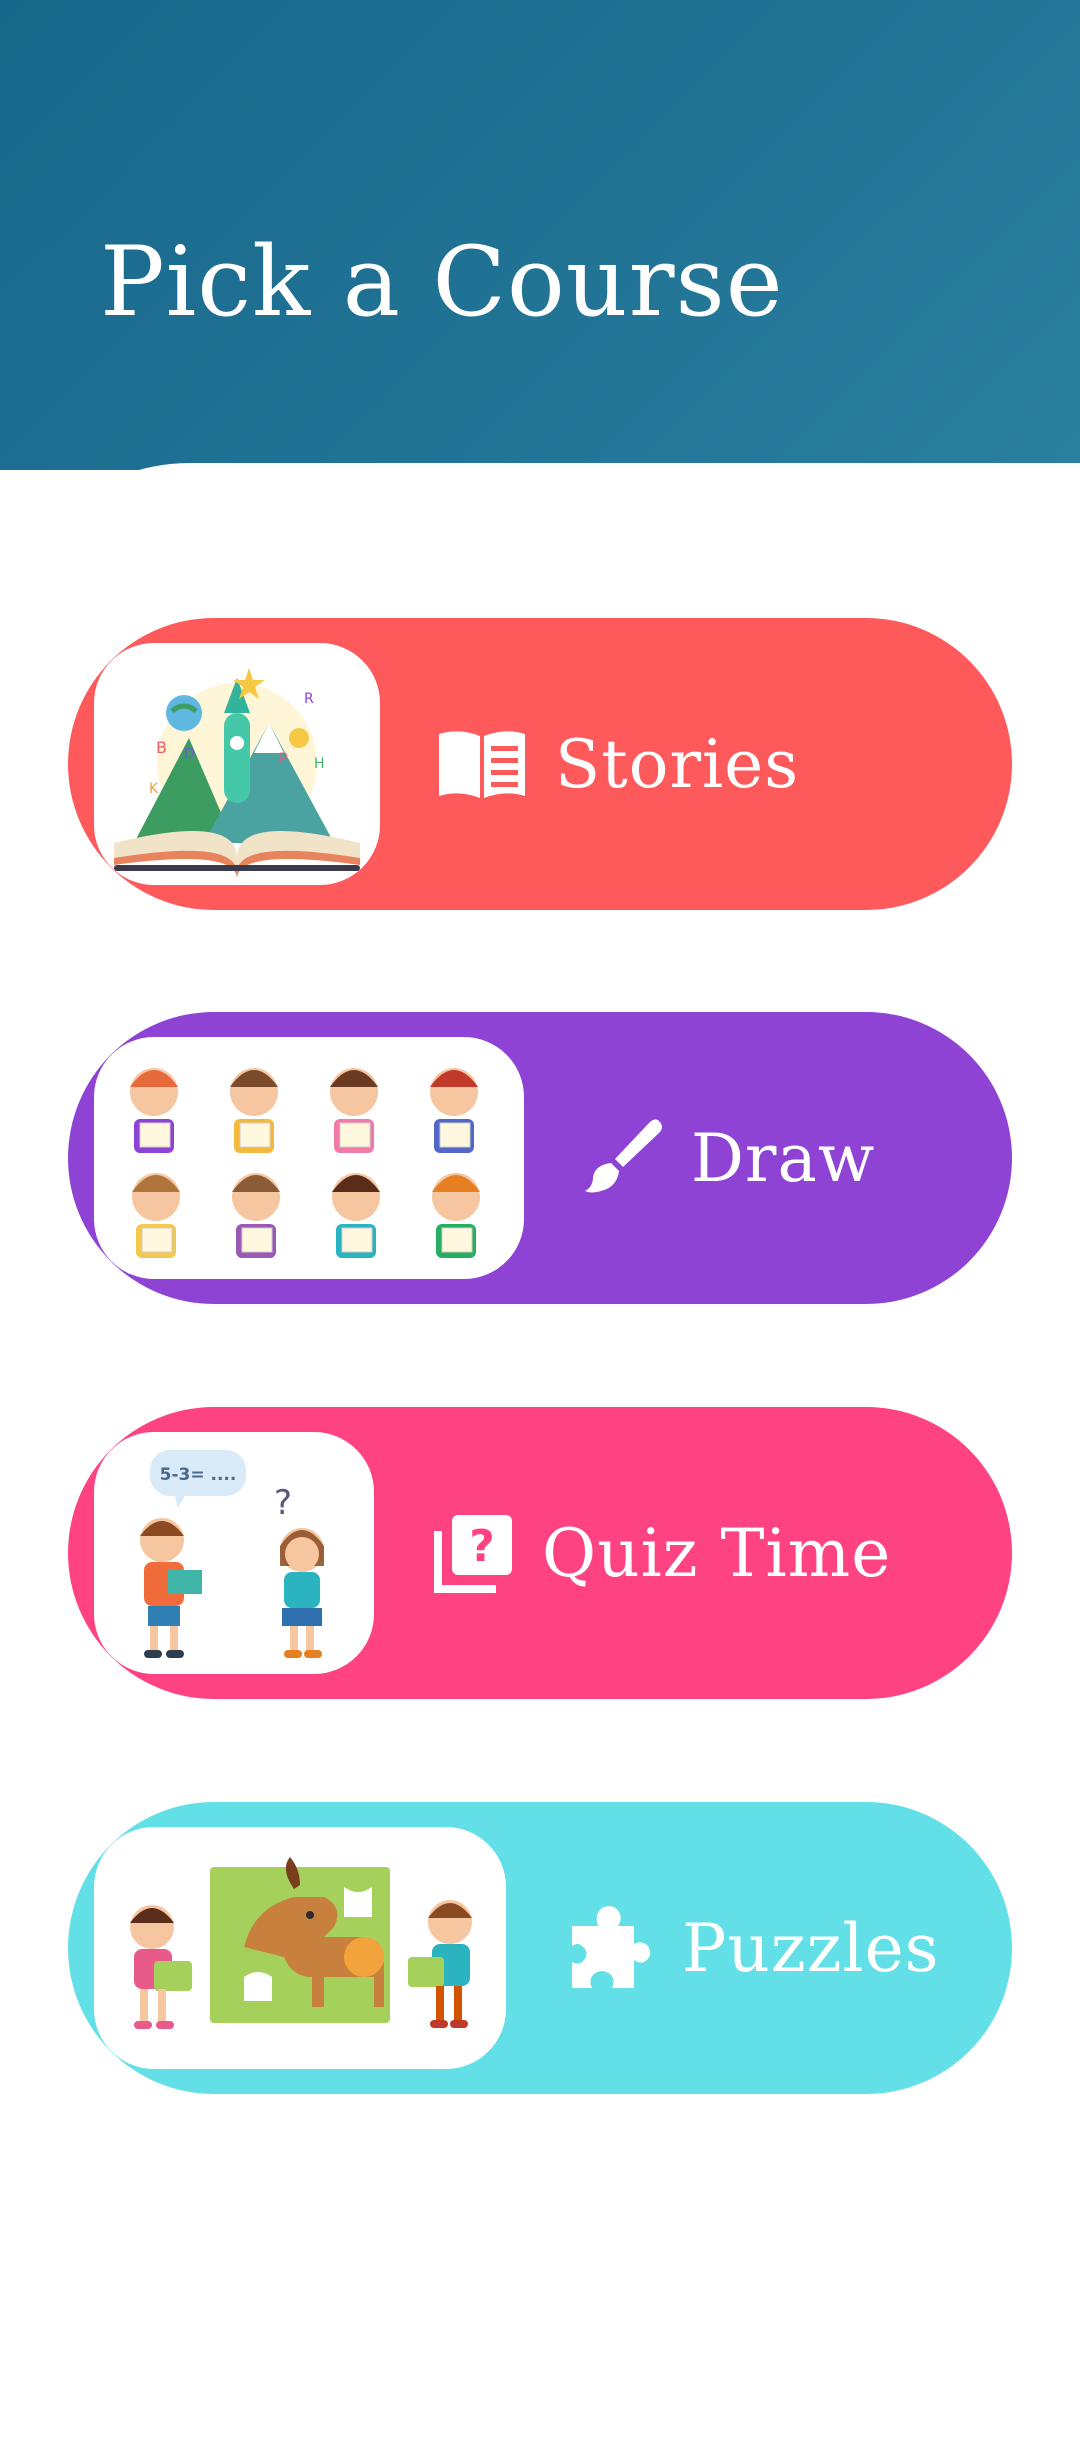 The width and height of the screenshot is (1080, 2463). What do you see at coordinates (283, 1503) in the screenshot?
I see `quiz-question-mark: ?` at bounding box center [283, 1503].